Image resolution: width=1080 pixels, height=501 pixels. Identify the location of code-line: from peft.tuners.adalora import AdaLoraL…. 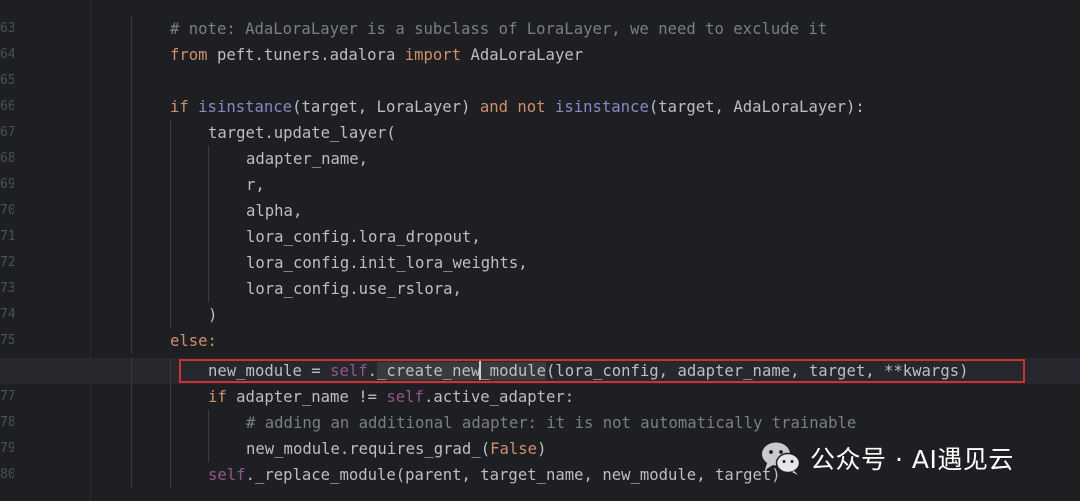
(540, 55).